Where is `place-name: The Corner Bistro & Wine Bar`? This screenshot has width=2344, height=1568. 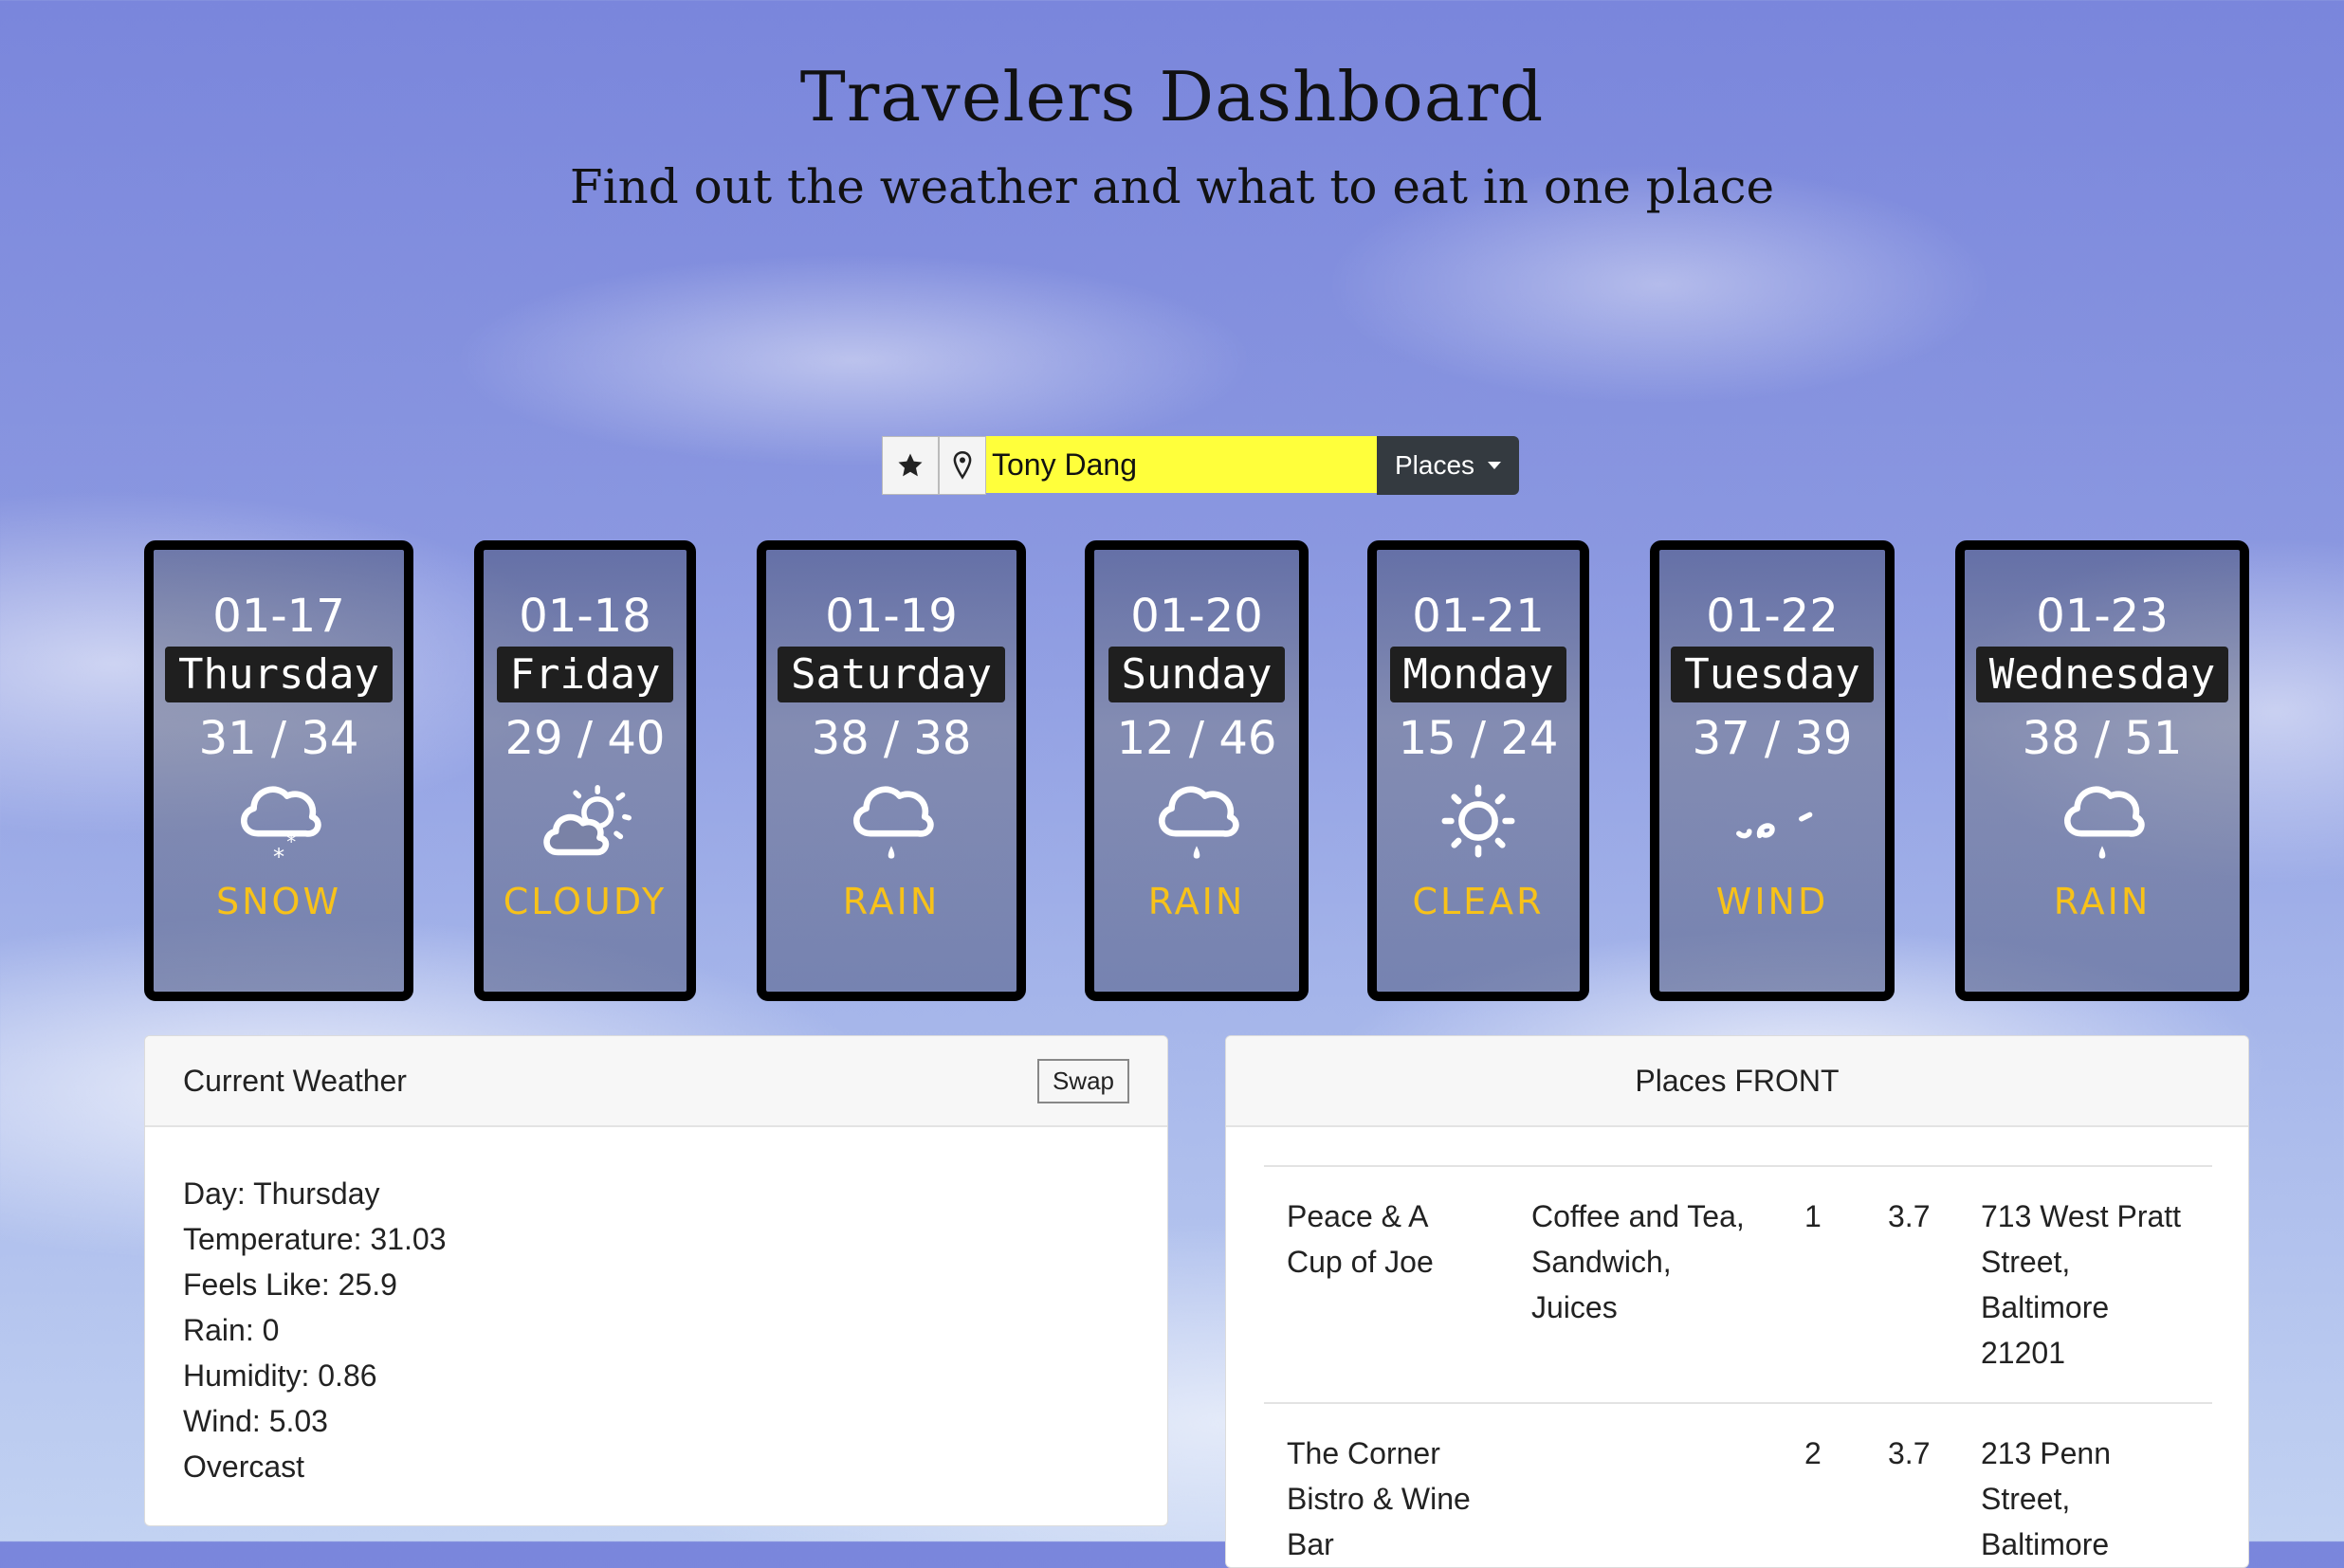 place-name: The Corner Bistro & Wine Bar is located at coordinates (1386, 1484).